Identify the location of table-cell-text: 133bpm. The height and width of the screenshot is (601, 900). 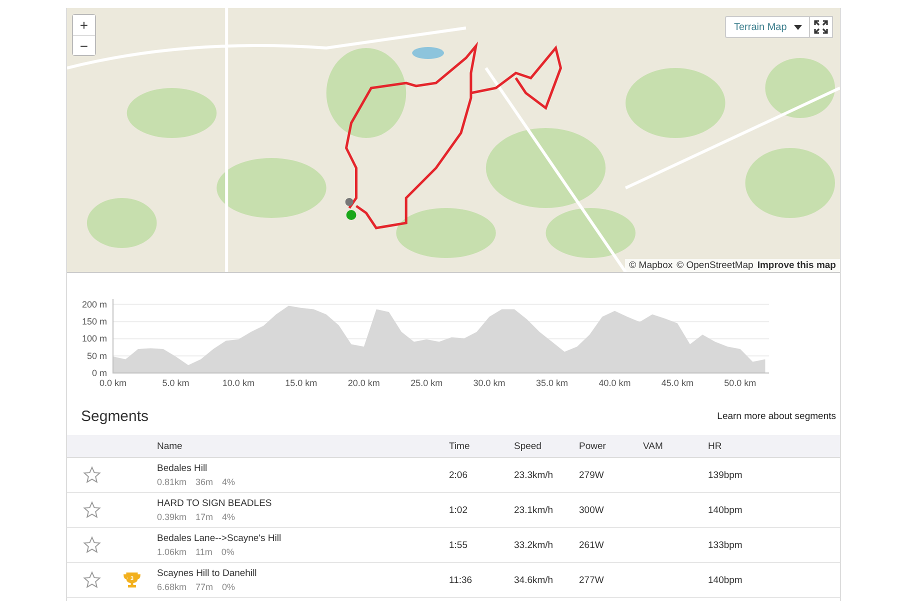
(726, 545).